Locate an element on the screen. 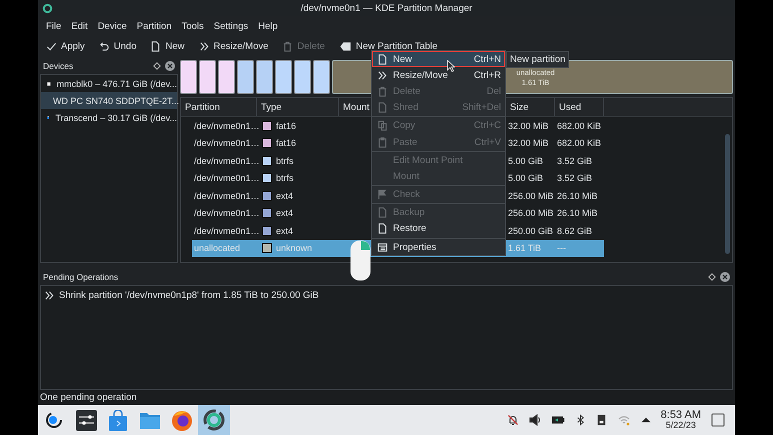 The width and height of the screenshot is (773, 435). menu-item: Tools is located at coordinates (192, 26).